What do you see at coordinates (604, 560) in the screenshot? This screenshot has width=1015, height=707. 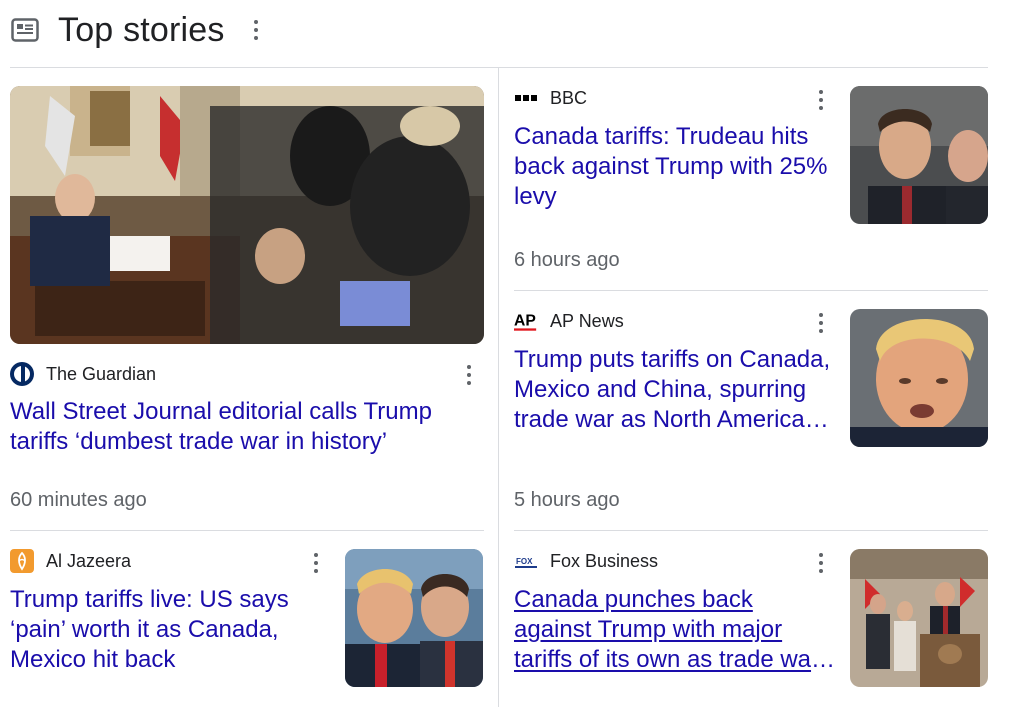 I see `source-name: Fox Business` at bounding box center [604, 560].